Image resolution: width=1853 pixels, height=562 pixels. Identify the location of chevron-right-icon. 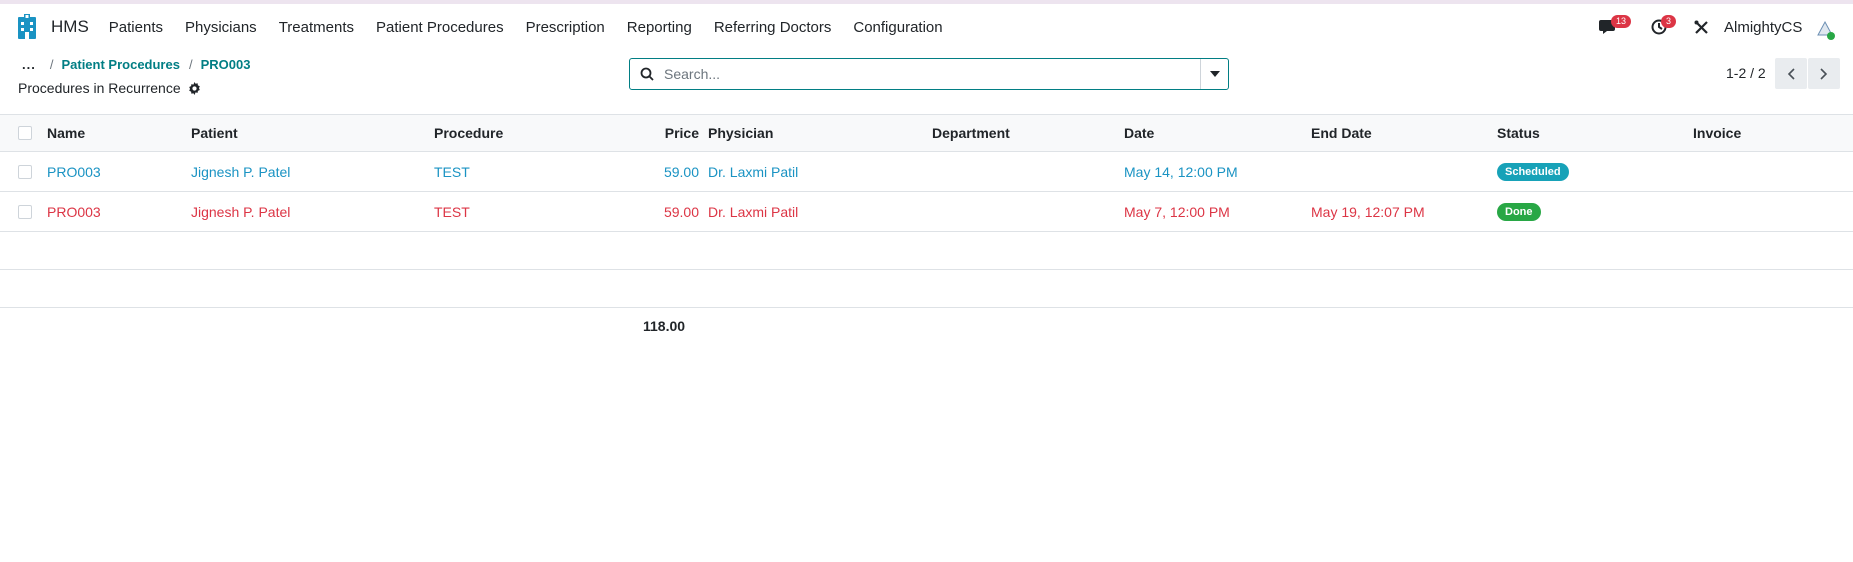
(1824, 73).